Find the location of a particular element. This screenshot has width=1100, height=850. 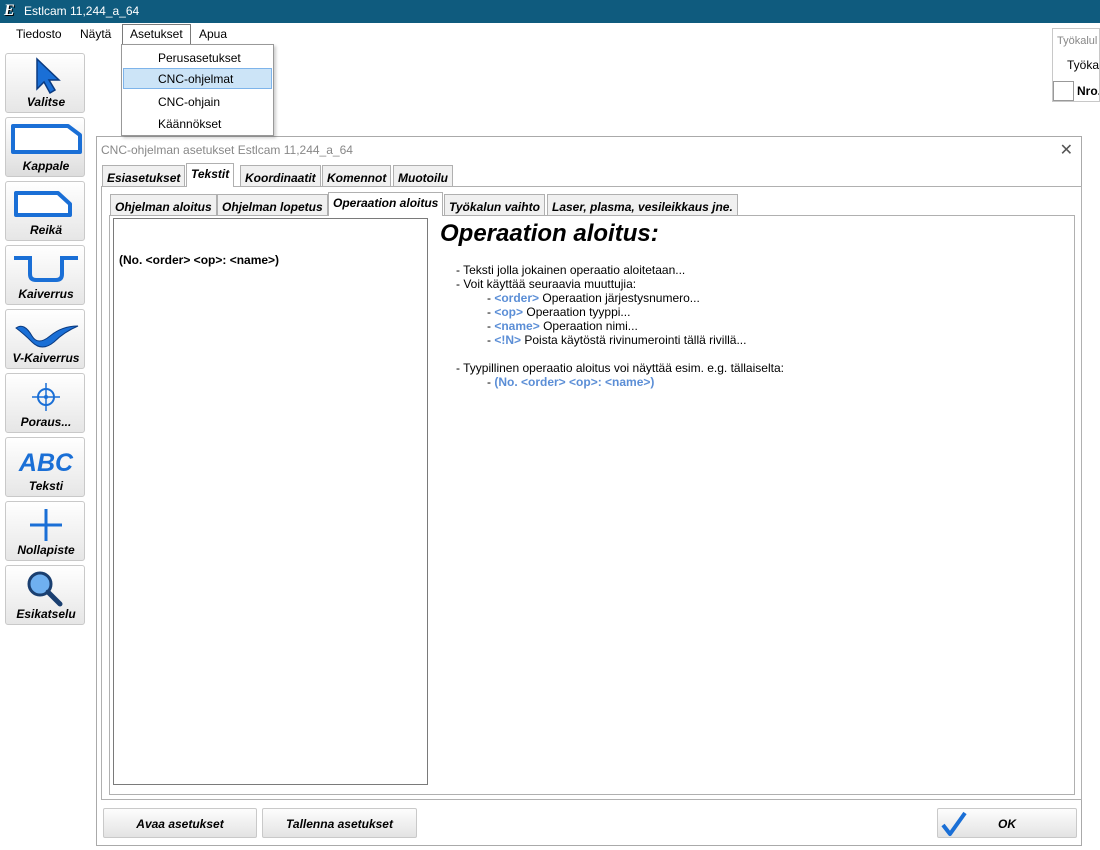

menu-bar: Tiedosto Näytä Asetukset Apua is located at coordinates (550, 34).